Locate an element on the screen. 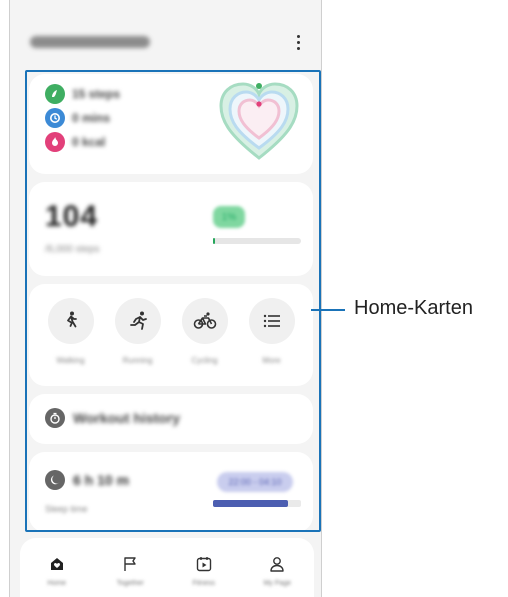 The height and width of the screenshot is (597, 508). app-title is located at coordinates (90, 42).